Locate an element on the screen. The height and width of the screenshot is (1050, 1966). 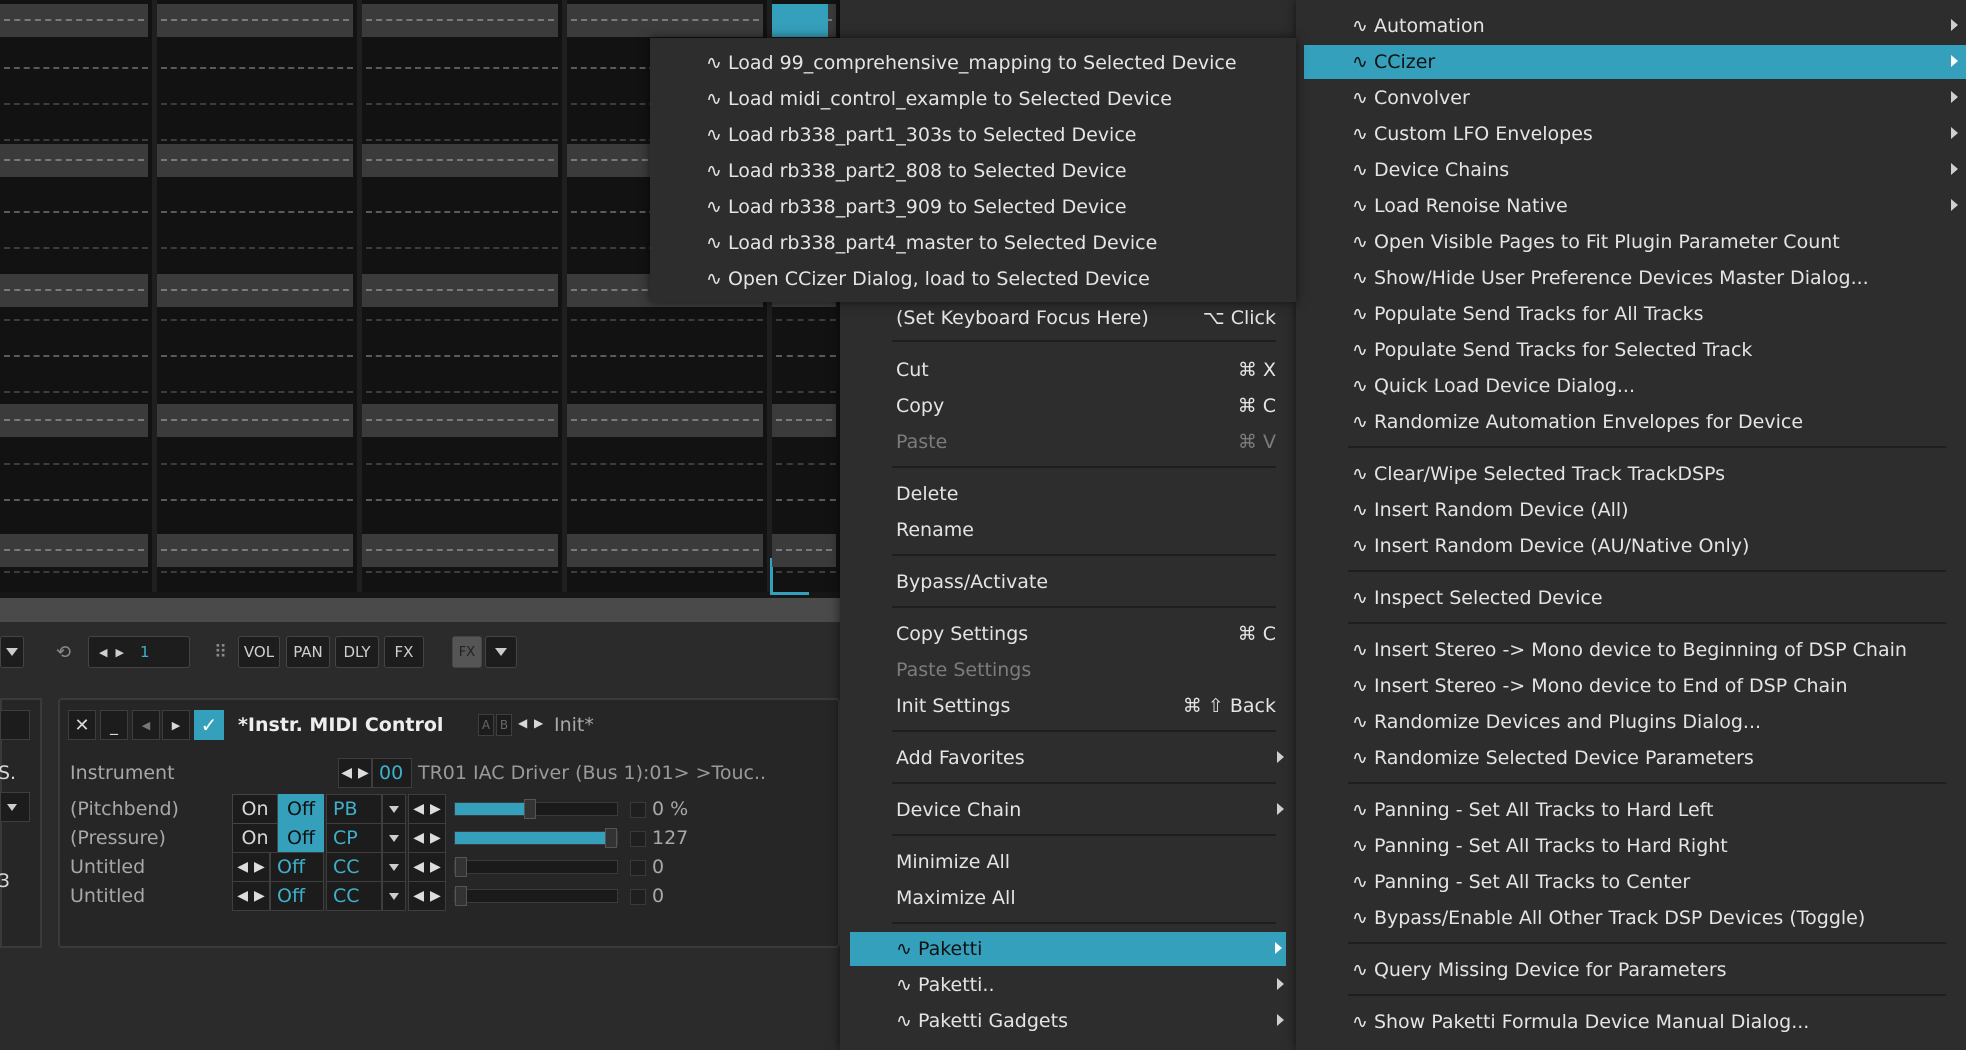
menu-item-init-settings: Init Settings ⌘ ⇧ Back is located at coordinates (1068, 706).